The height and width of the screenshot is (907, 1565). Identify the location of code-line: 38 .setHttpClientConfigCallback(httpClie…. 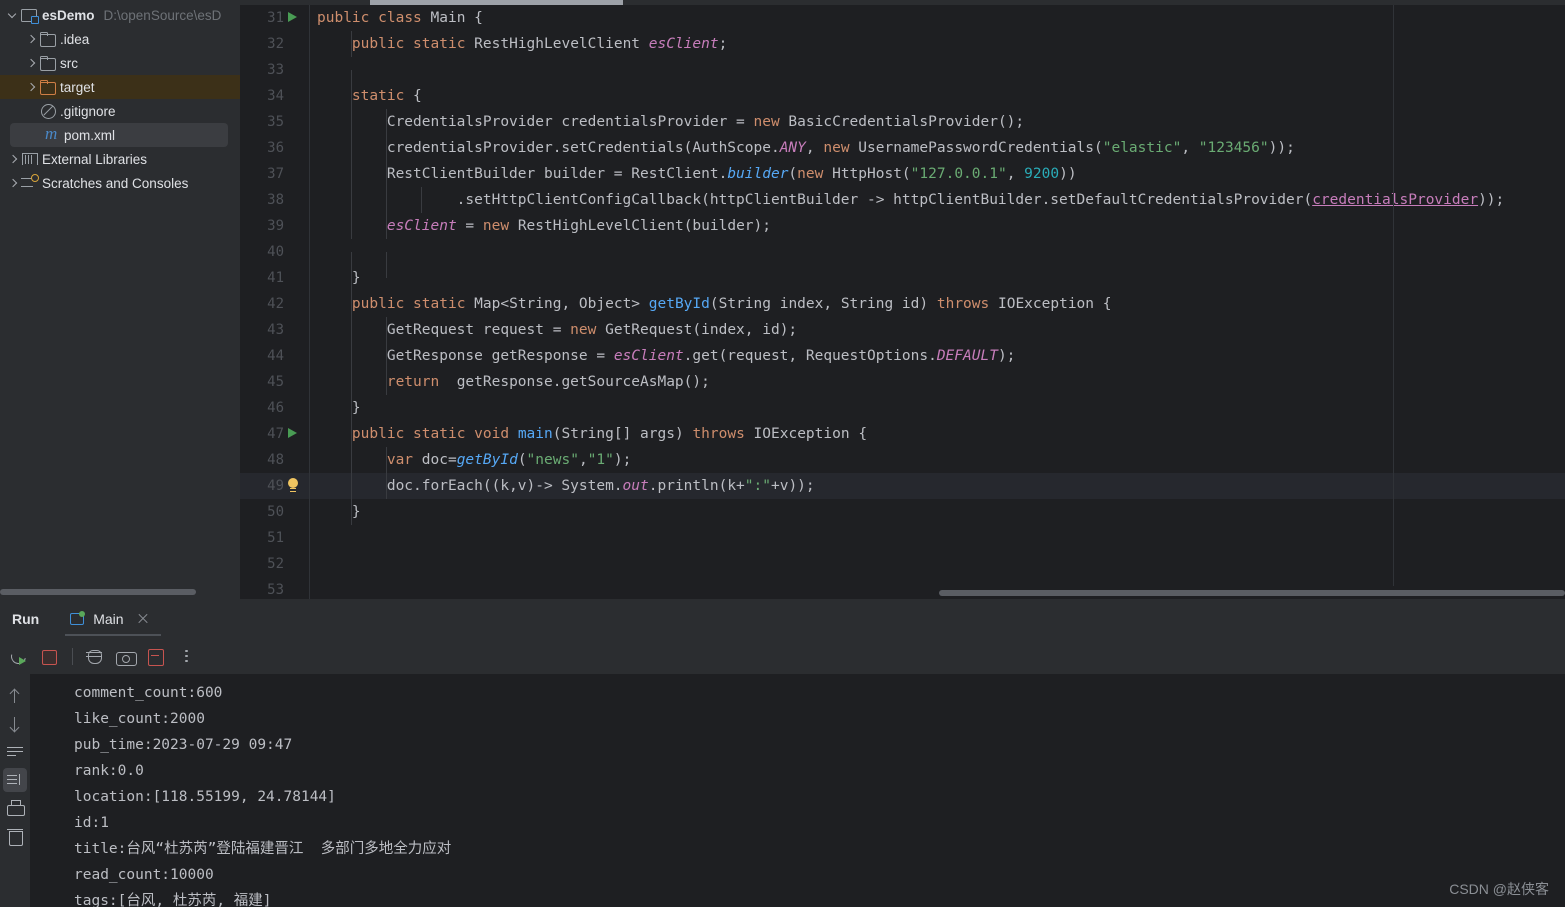
(902, 200).